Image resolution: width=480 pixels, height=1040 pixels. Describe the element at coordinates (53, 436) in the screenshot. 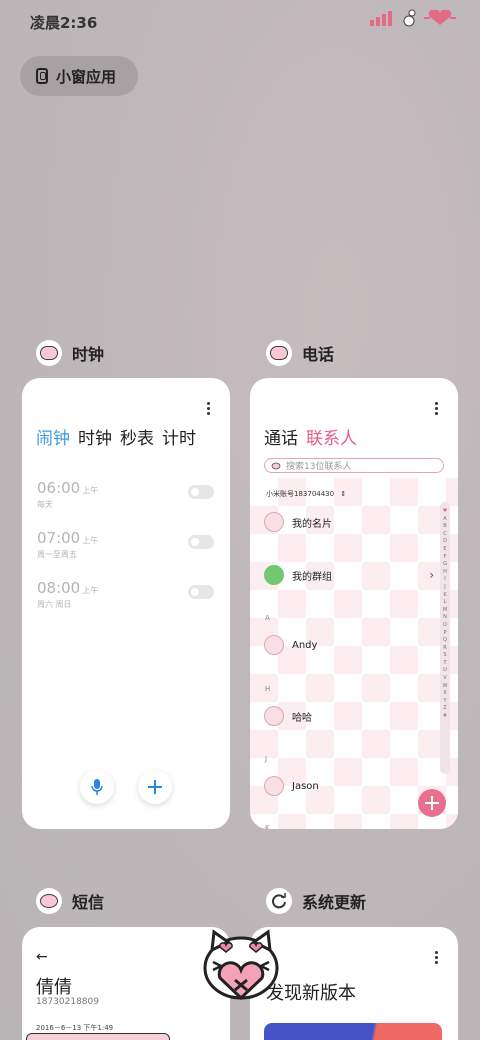

I see `tab-alarm: 闹钟` at that location.